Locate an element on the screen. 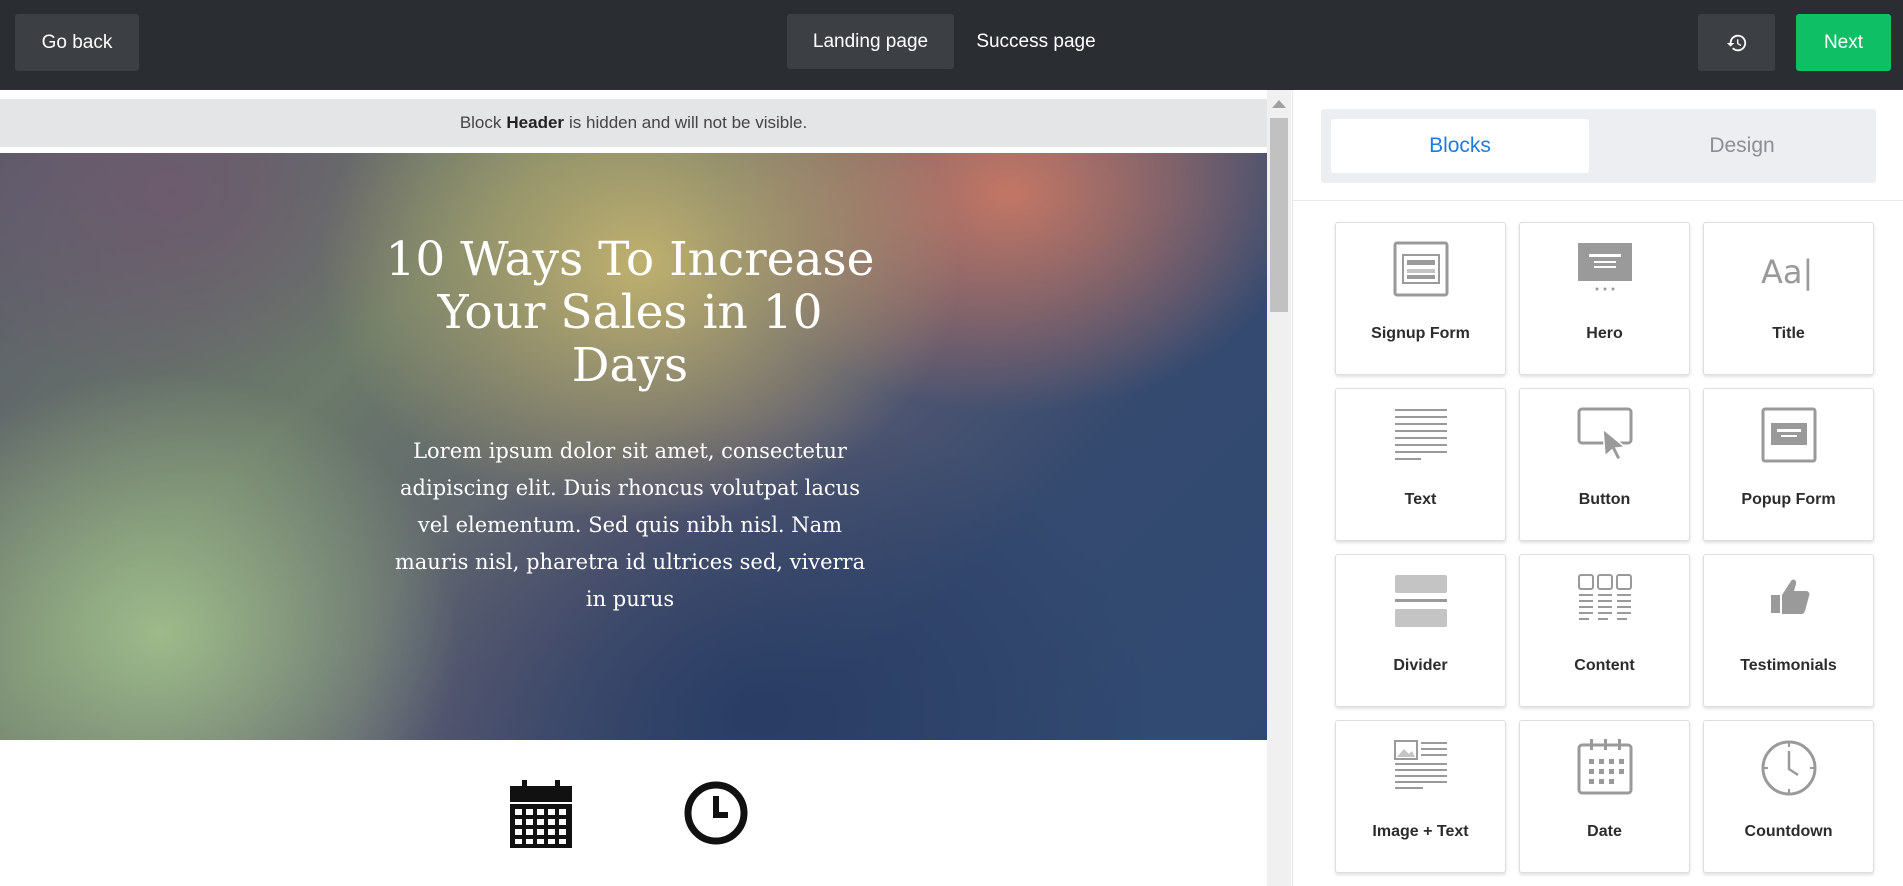  block-hero: Hero is located at coordinates (1604, 298).